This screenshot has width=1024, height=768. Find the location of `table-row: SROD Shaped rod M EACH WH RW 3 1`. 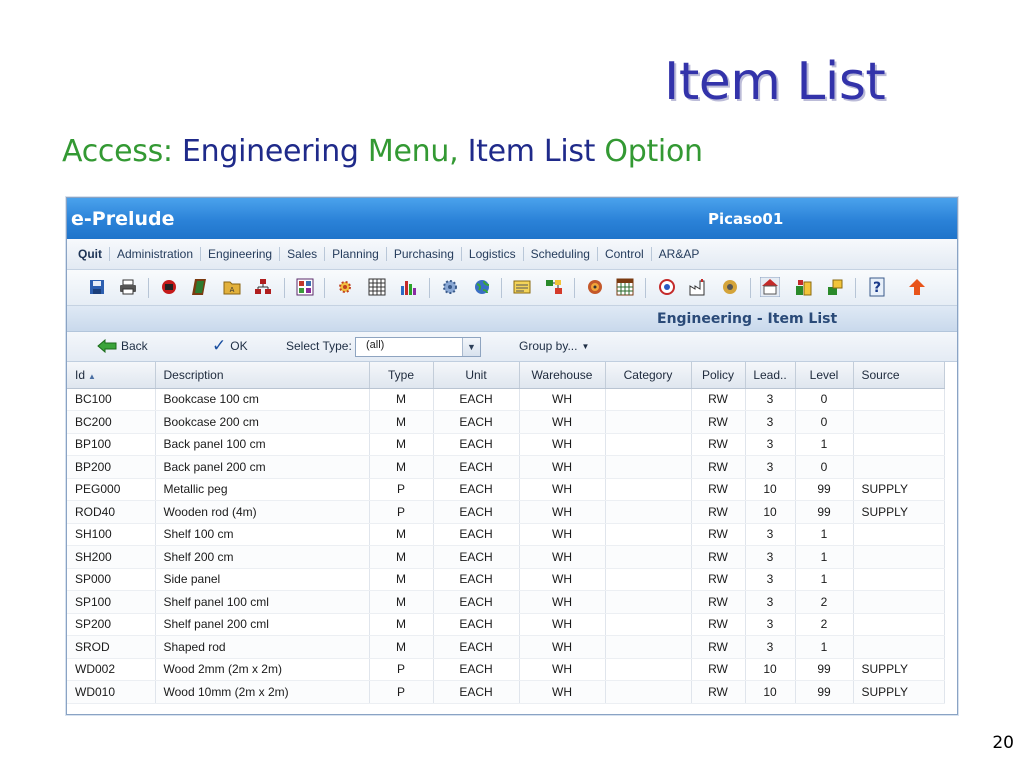

table-row: SROD Shaped rod M EACH WH RW 3 1 is located at coordinates (506, 647).